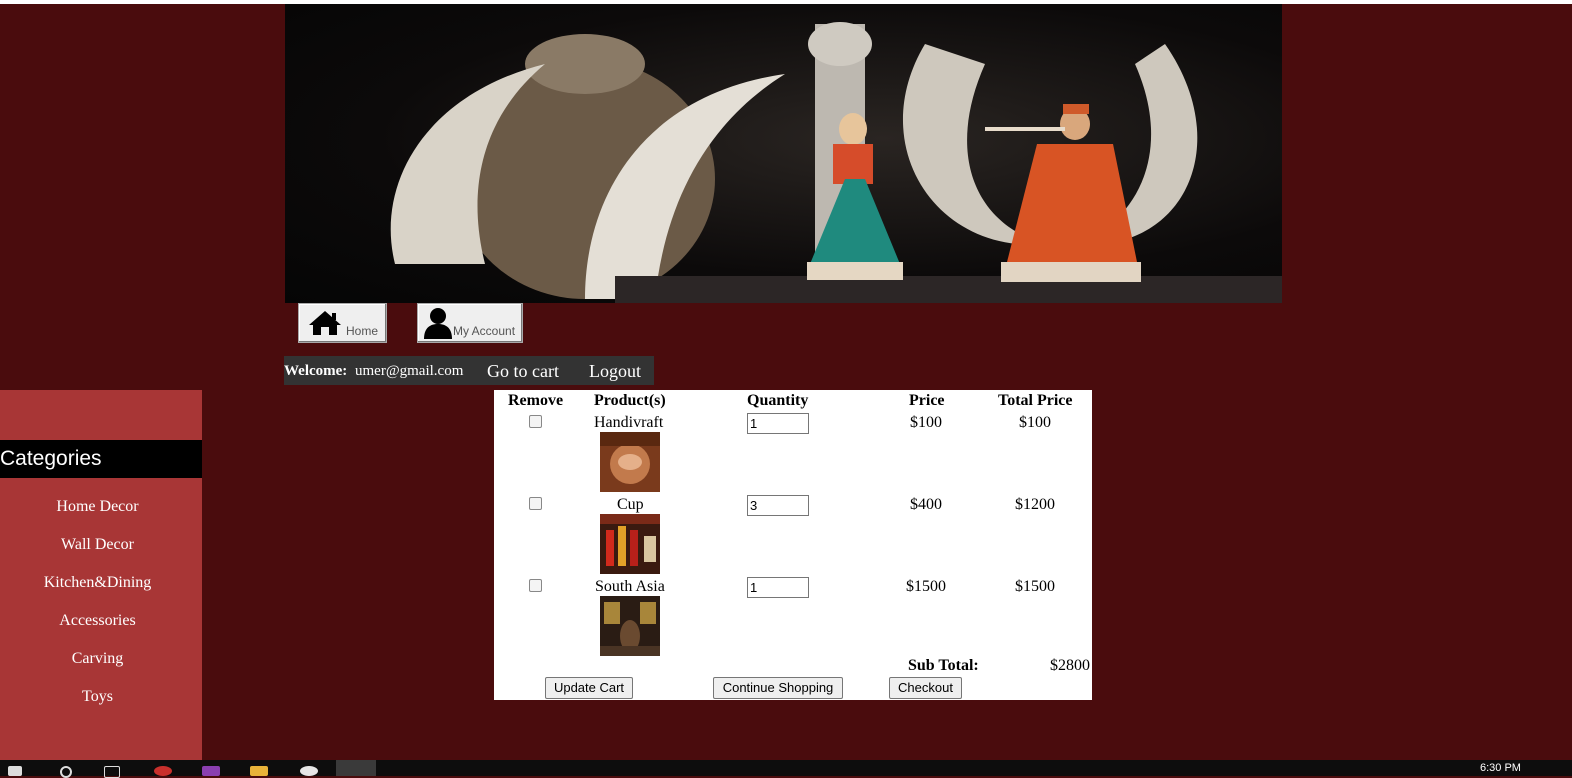 The height and width of the screenshot is (778, 1572). Describe the element at coordinates (97, 621) in the screenshot. I see `category-accessories: Accessories` at that location.